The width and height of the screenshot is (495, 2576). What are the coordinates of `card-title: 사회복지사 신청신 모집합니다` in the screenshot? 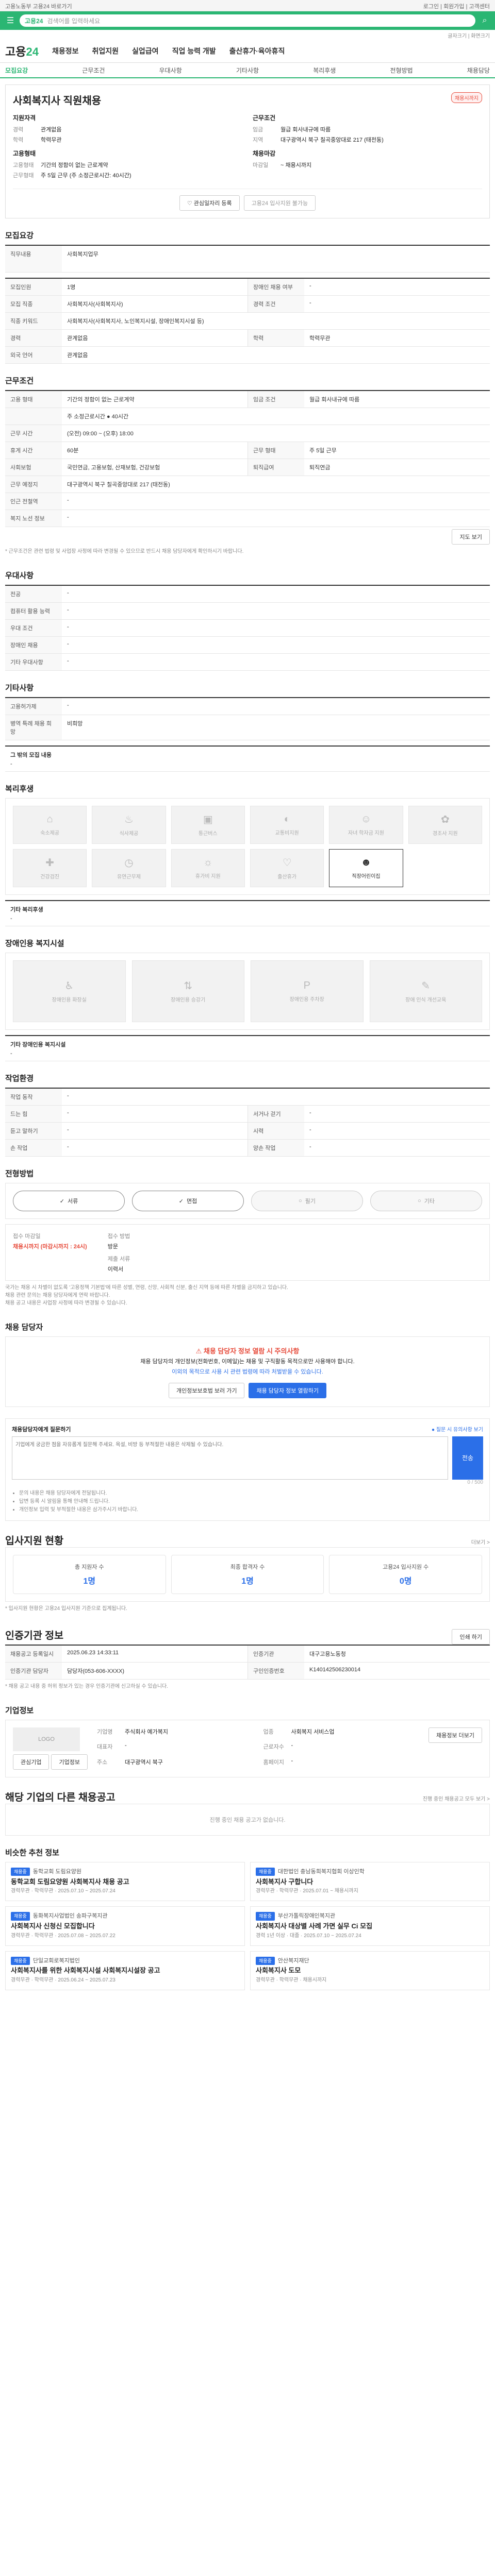 It's located at (125, 1926).